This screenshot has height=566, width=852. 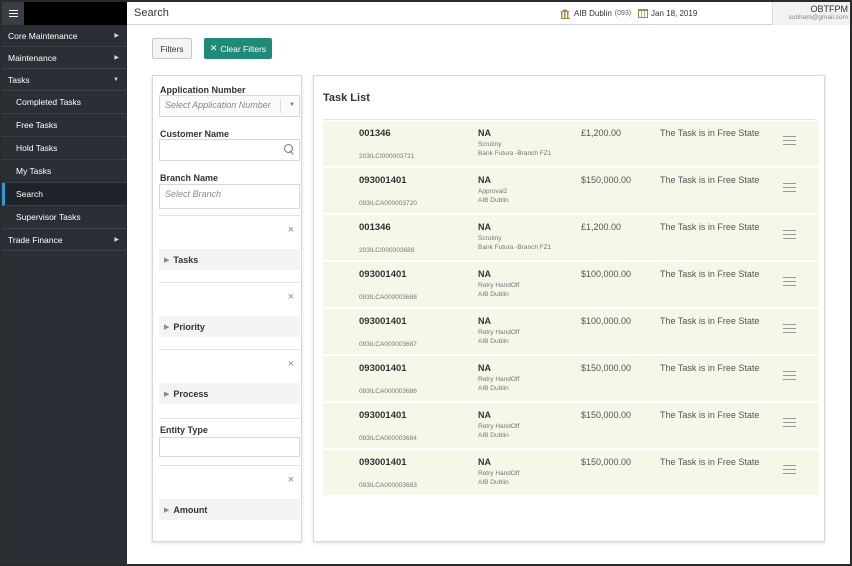 What do you see at coordinates (189, 326) in the screenshot?
I see `priority-label: Priority` at bounding box center [189, 326].